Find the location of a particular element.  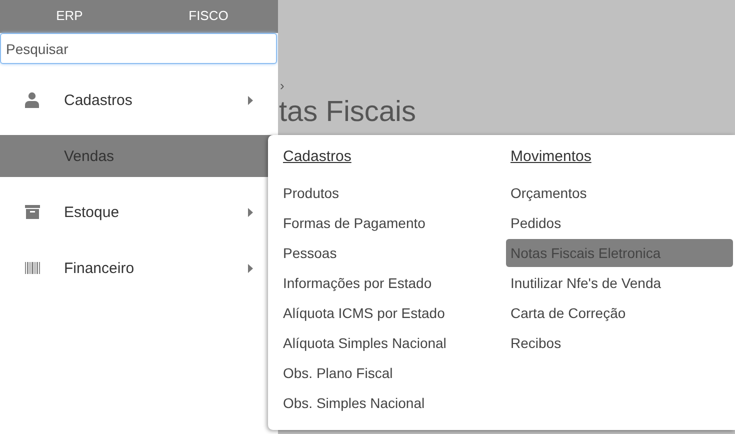

tab: FISCO is located at coordinates (208, 16).